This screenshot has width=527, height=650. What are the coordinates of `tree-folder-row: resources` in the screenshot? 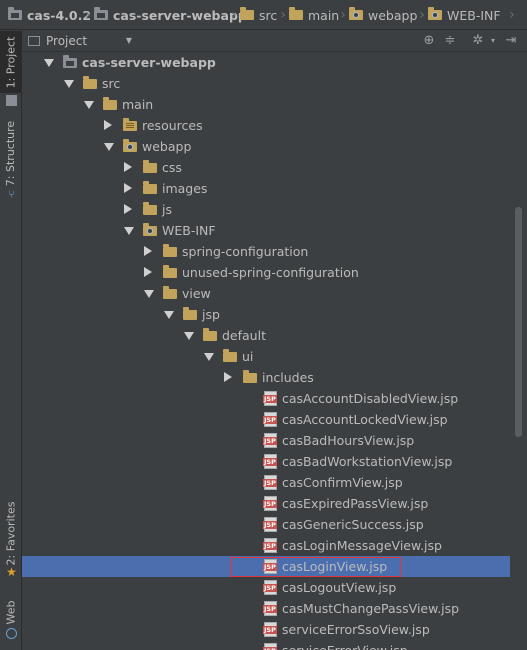 It's located at (266, 125).